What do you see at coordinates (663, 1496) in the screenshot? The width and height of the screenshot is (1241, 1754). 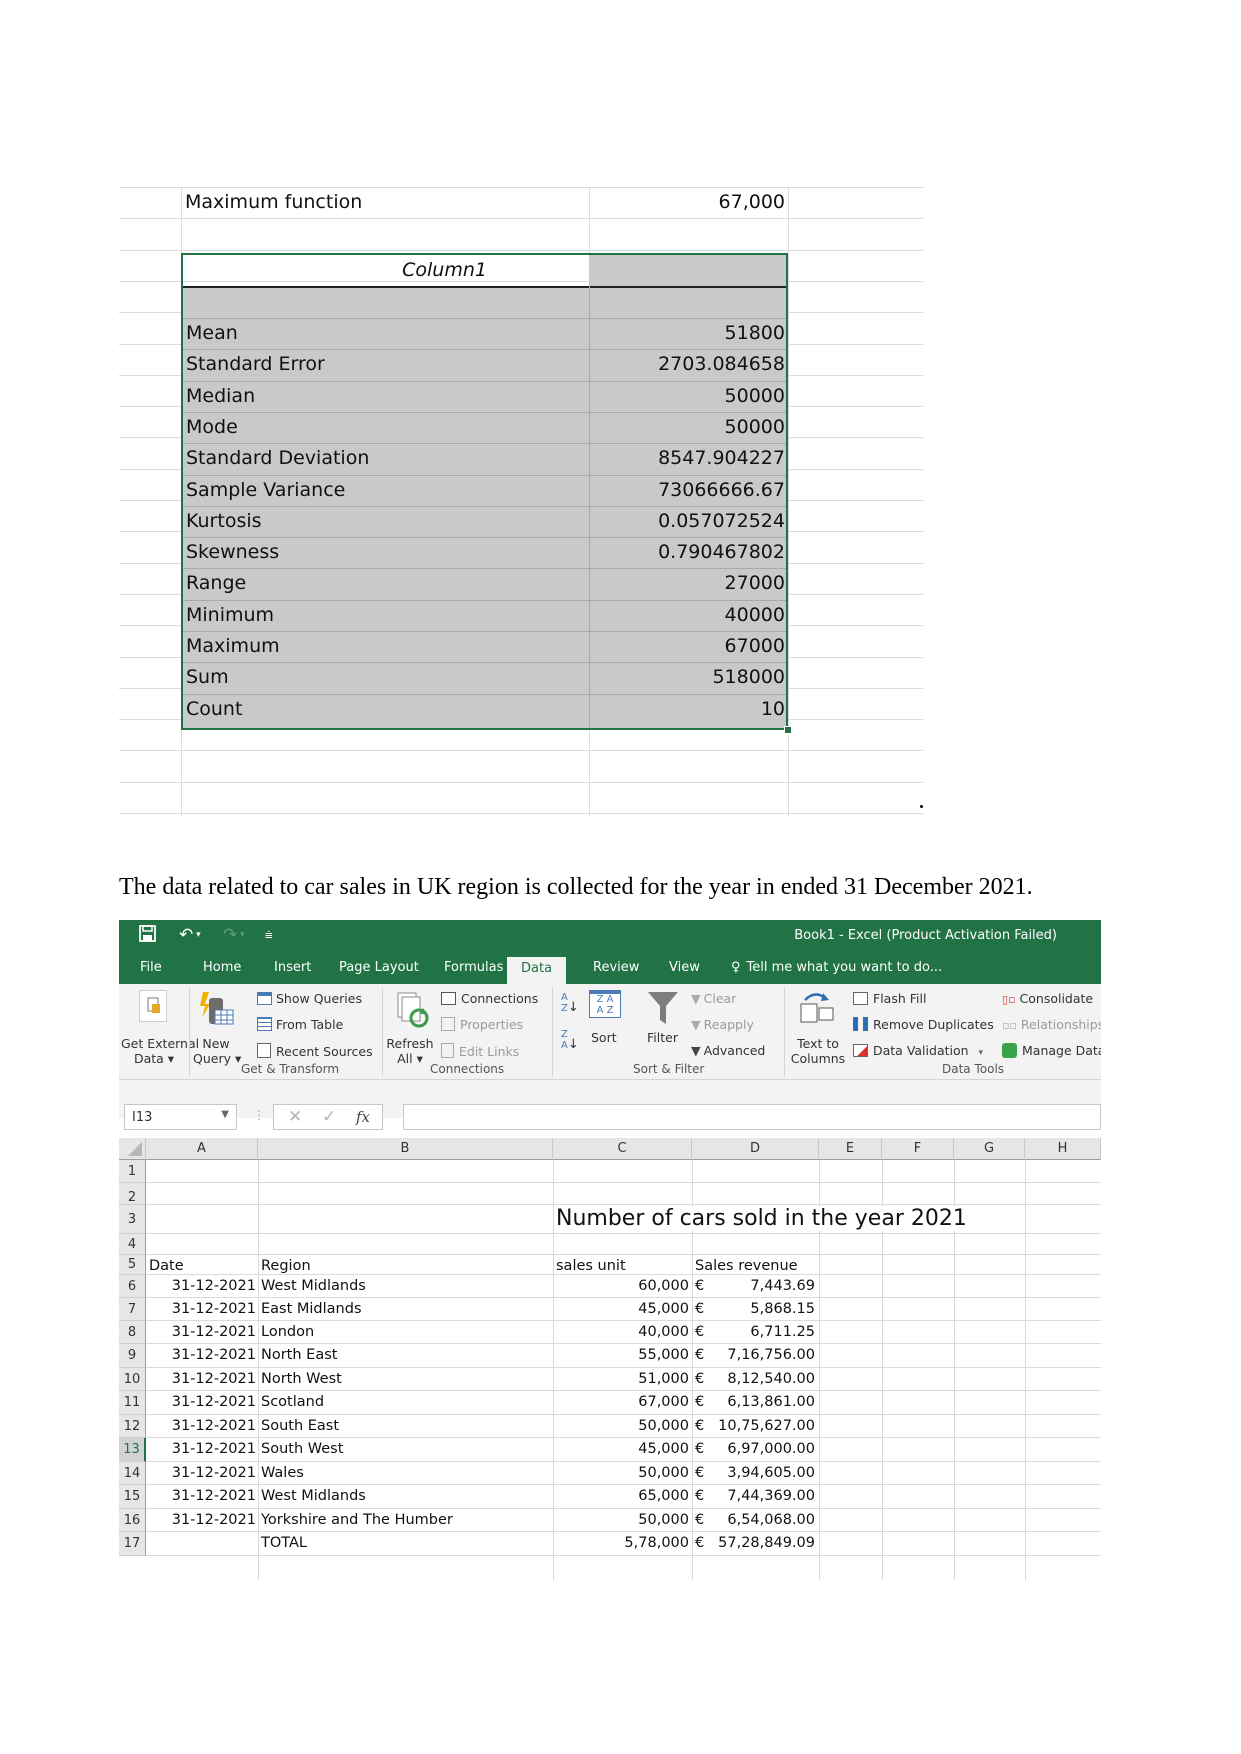 I see `cell-sales-unit: 65,000` at bounding box center [663, 1496].